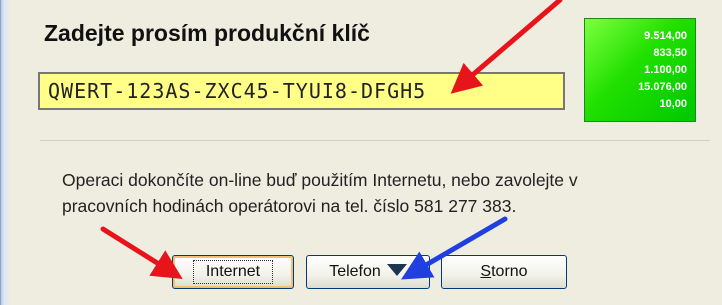 The width and height of the screenshot is (722, 305). I want to click on section-divider, so click(375, 140).